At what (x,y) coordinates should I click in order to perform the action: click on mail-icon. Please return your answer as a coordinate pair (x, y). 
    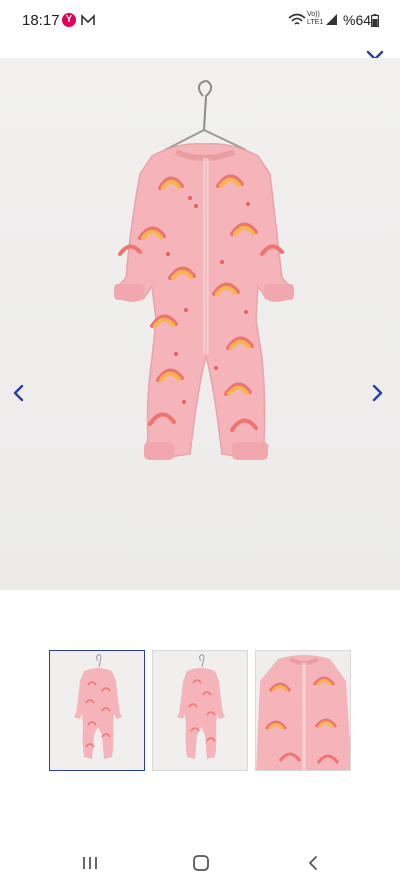
    Looking at the image, I should click on (88, 19).